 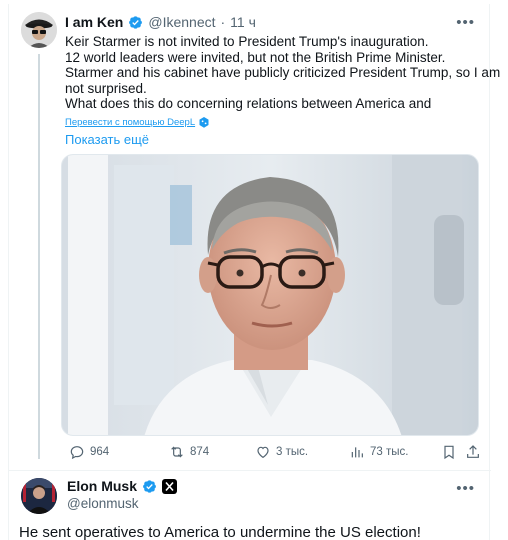 I want to click on tweet-time: 11 ч, so click(x=243, y=22).